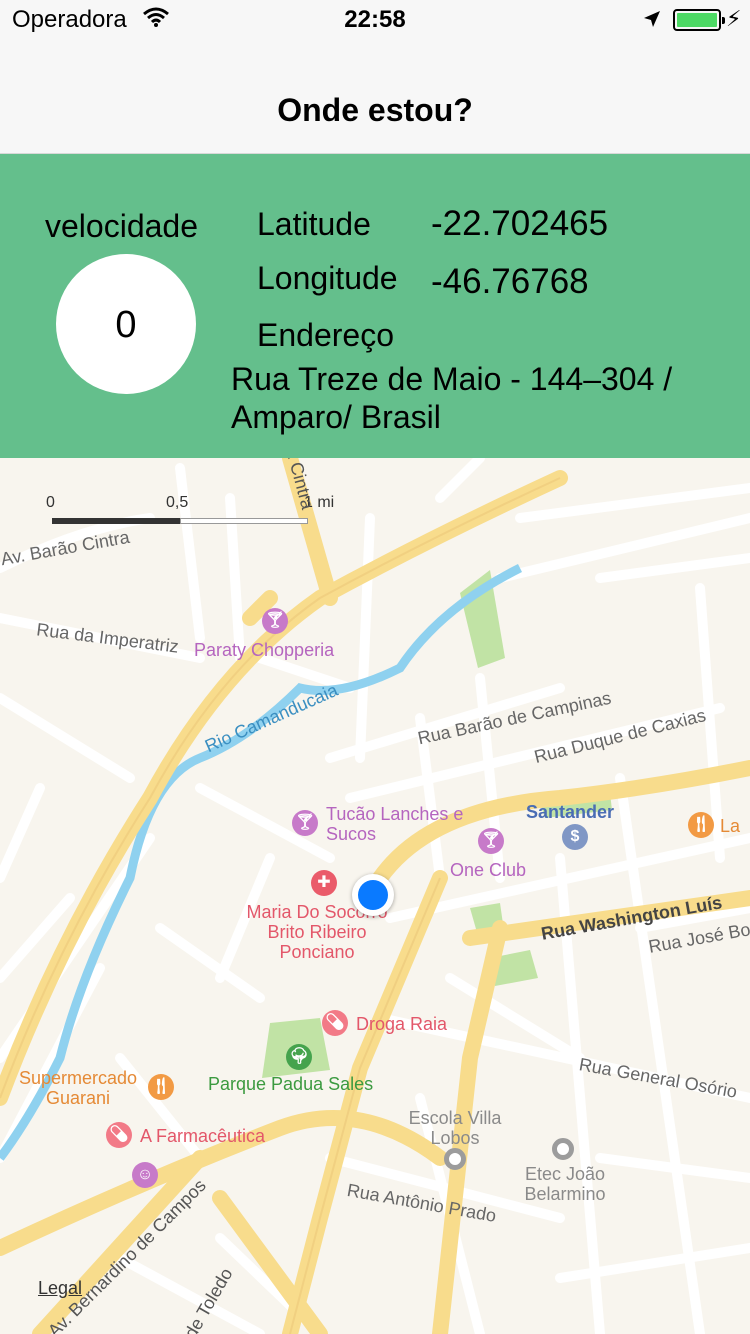  Describe the element at coordinates (78, 1088) in the screenshot. I see `poi-label: Supermercado Guarani` at that location.